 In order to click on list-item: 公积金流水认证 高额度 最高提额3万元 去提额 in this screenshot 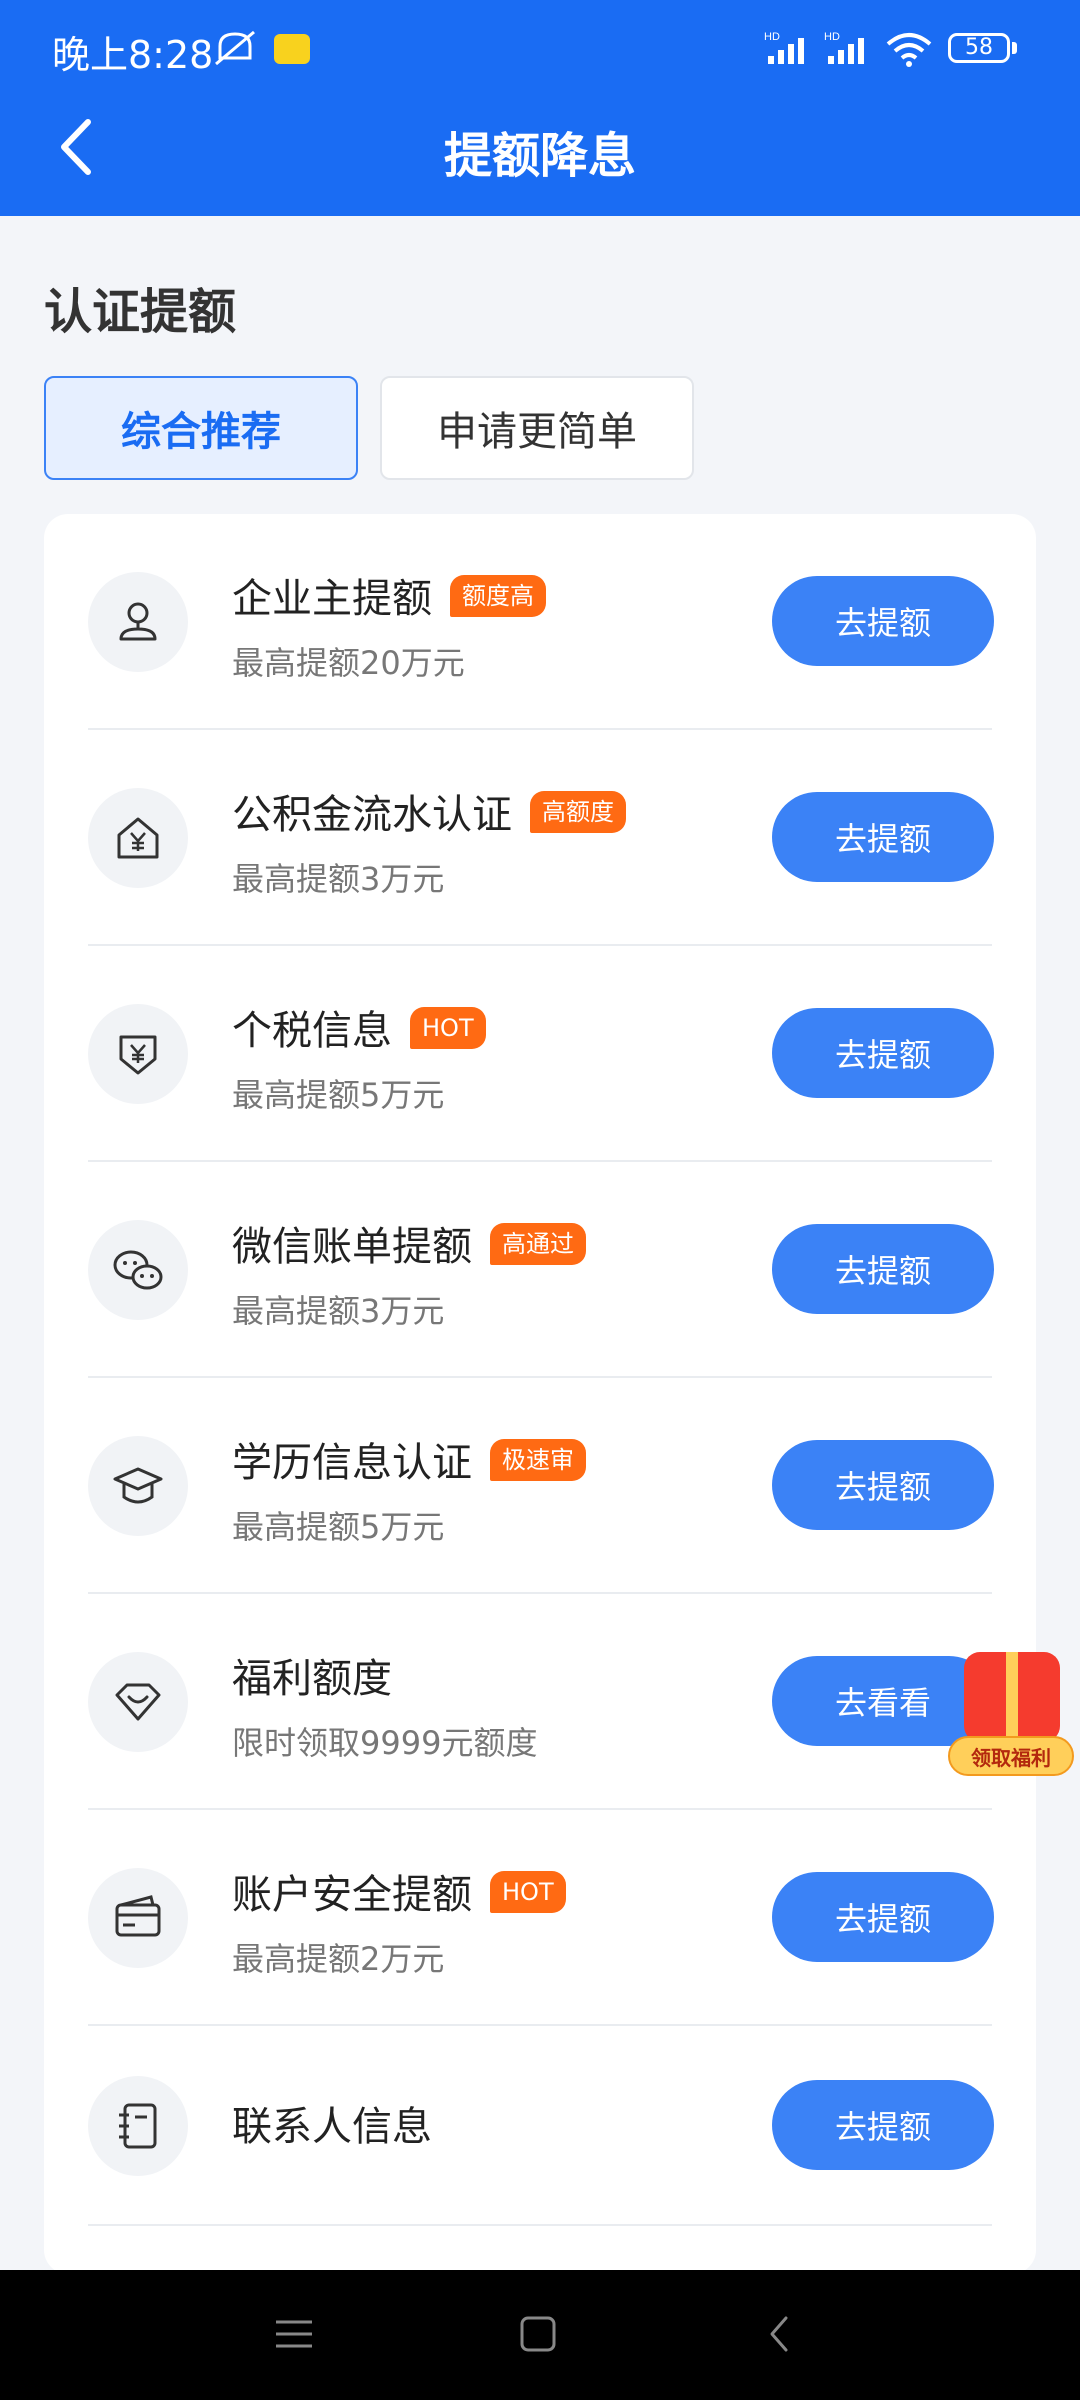, I will do `click(541, 838)`.